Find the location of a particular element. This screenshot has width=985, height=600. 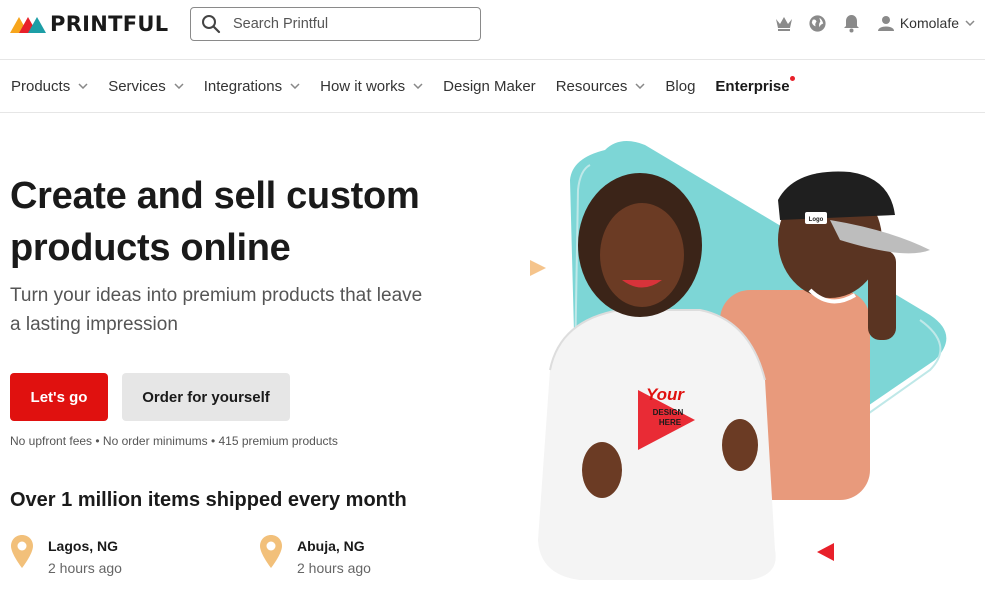

nav-label: Products is located at coordinates (41, 86).